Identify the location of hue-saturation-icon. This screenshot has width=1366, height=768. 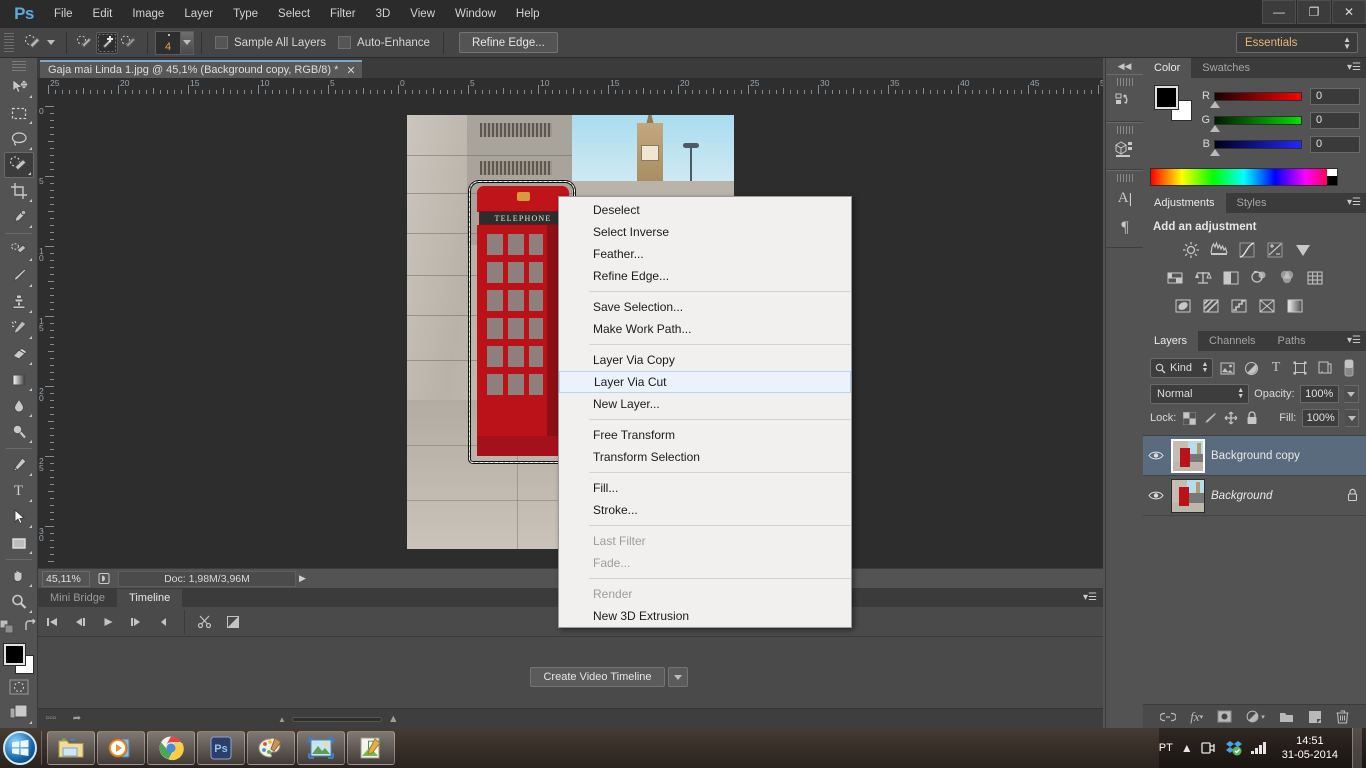
(1175, 278).